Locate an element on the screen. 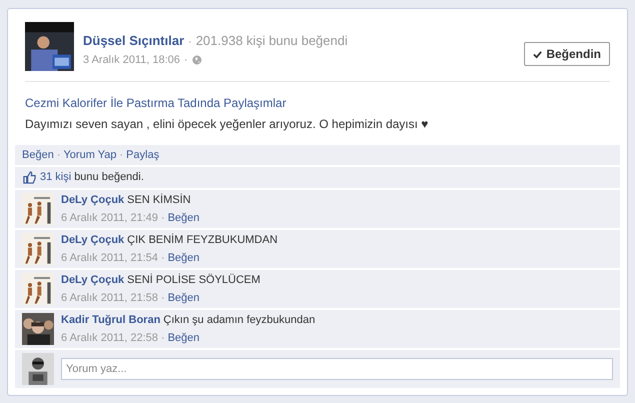 The image size is (635, 403). page-name-link: Düşsel Sıçıntılar is located at coordinates (133, 40).